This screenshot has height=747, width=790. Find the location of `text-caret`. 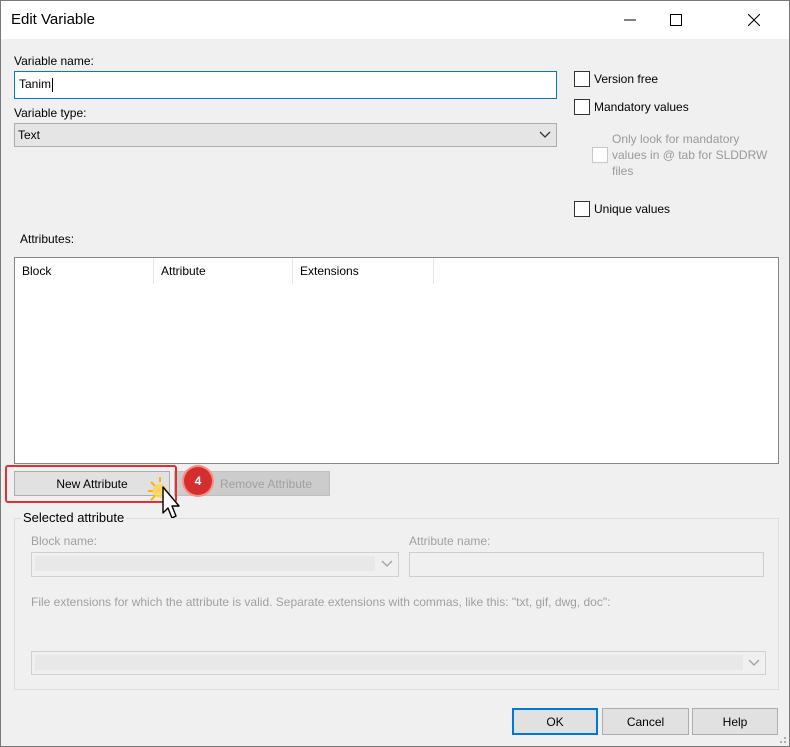

text-caret is located at coordinates (53, 84).